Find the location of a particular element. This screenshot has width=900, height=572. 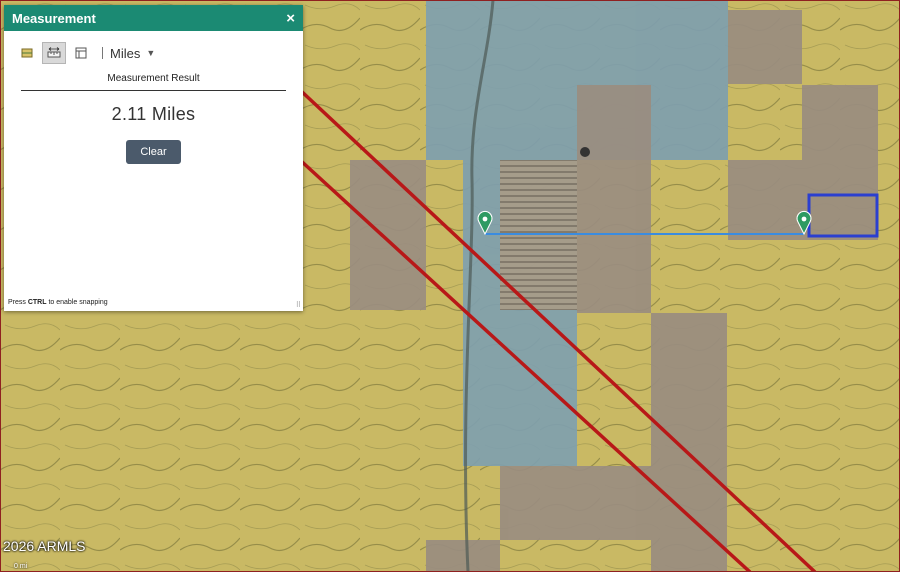

unit-dropdown-value: Miles is located at coordinates (125, 53).